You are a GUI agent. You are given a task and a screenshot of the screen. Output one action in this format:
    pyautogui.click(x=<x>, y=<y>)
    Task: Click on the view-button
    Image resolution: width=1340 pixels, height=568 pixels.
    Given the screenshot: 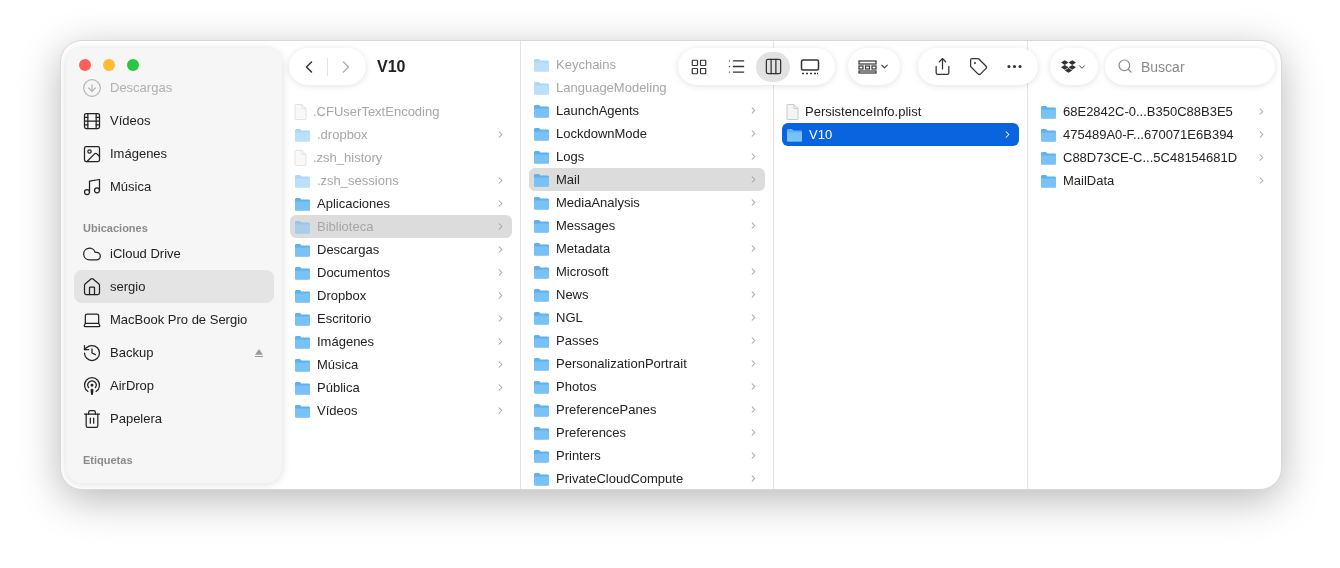 What is the action you would take?
    pyautogui.click(x=773, y=66)
    